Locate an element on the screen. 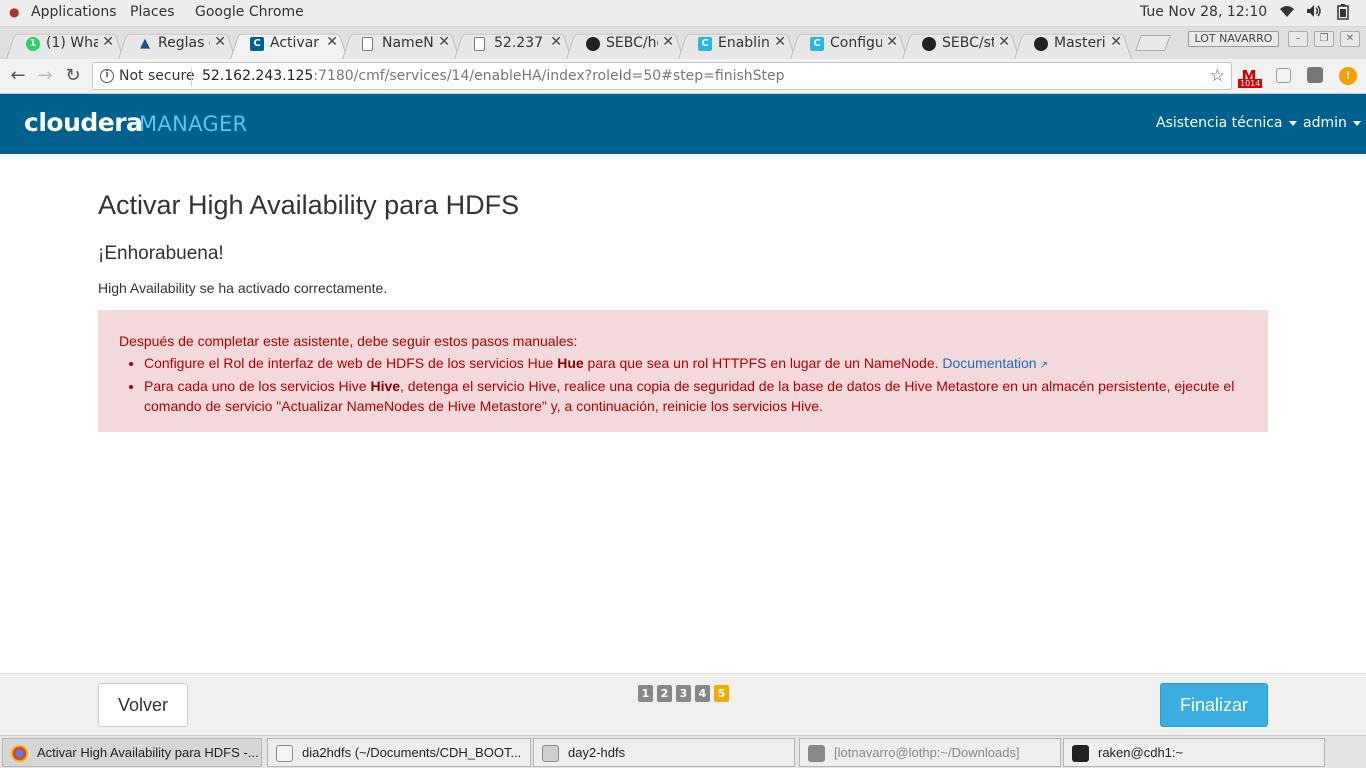  browser-tab: ▲ Reglas de ✕ is located at coordinates (177, 44).